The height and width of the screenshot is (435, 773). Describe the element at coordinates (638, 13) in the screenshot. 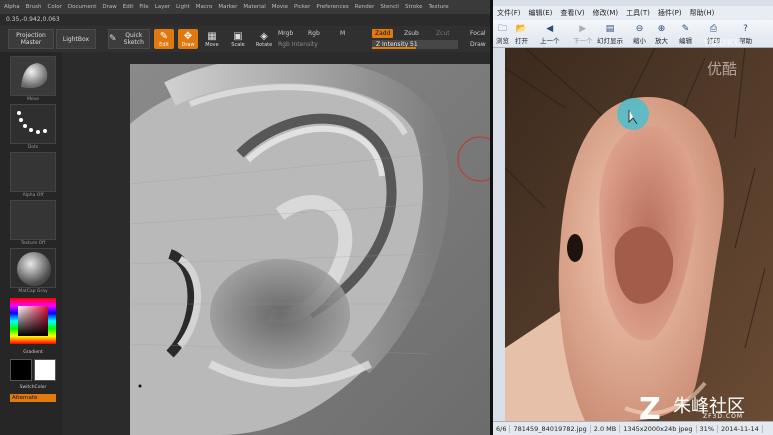

I see `viewer-menu-item: 工具(T)` at that location.